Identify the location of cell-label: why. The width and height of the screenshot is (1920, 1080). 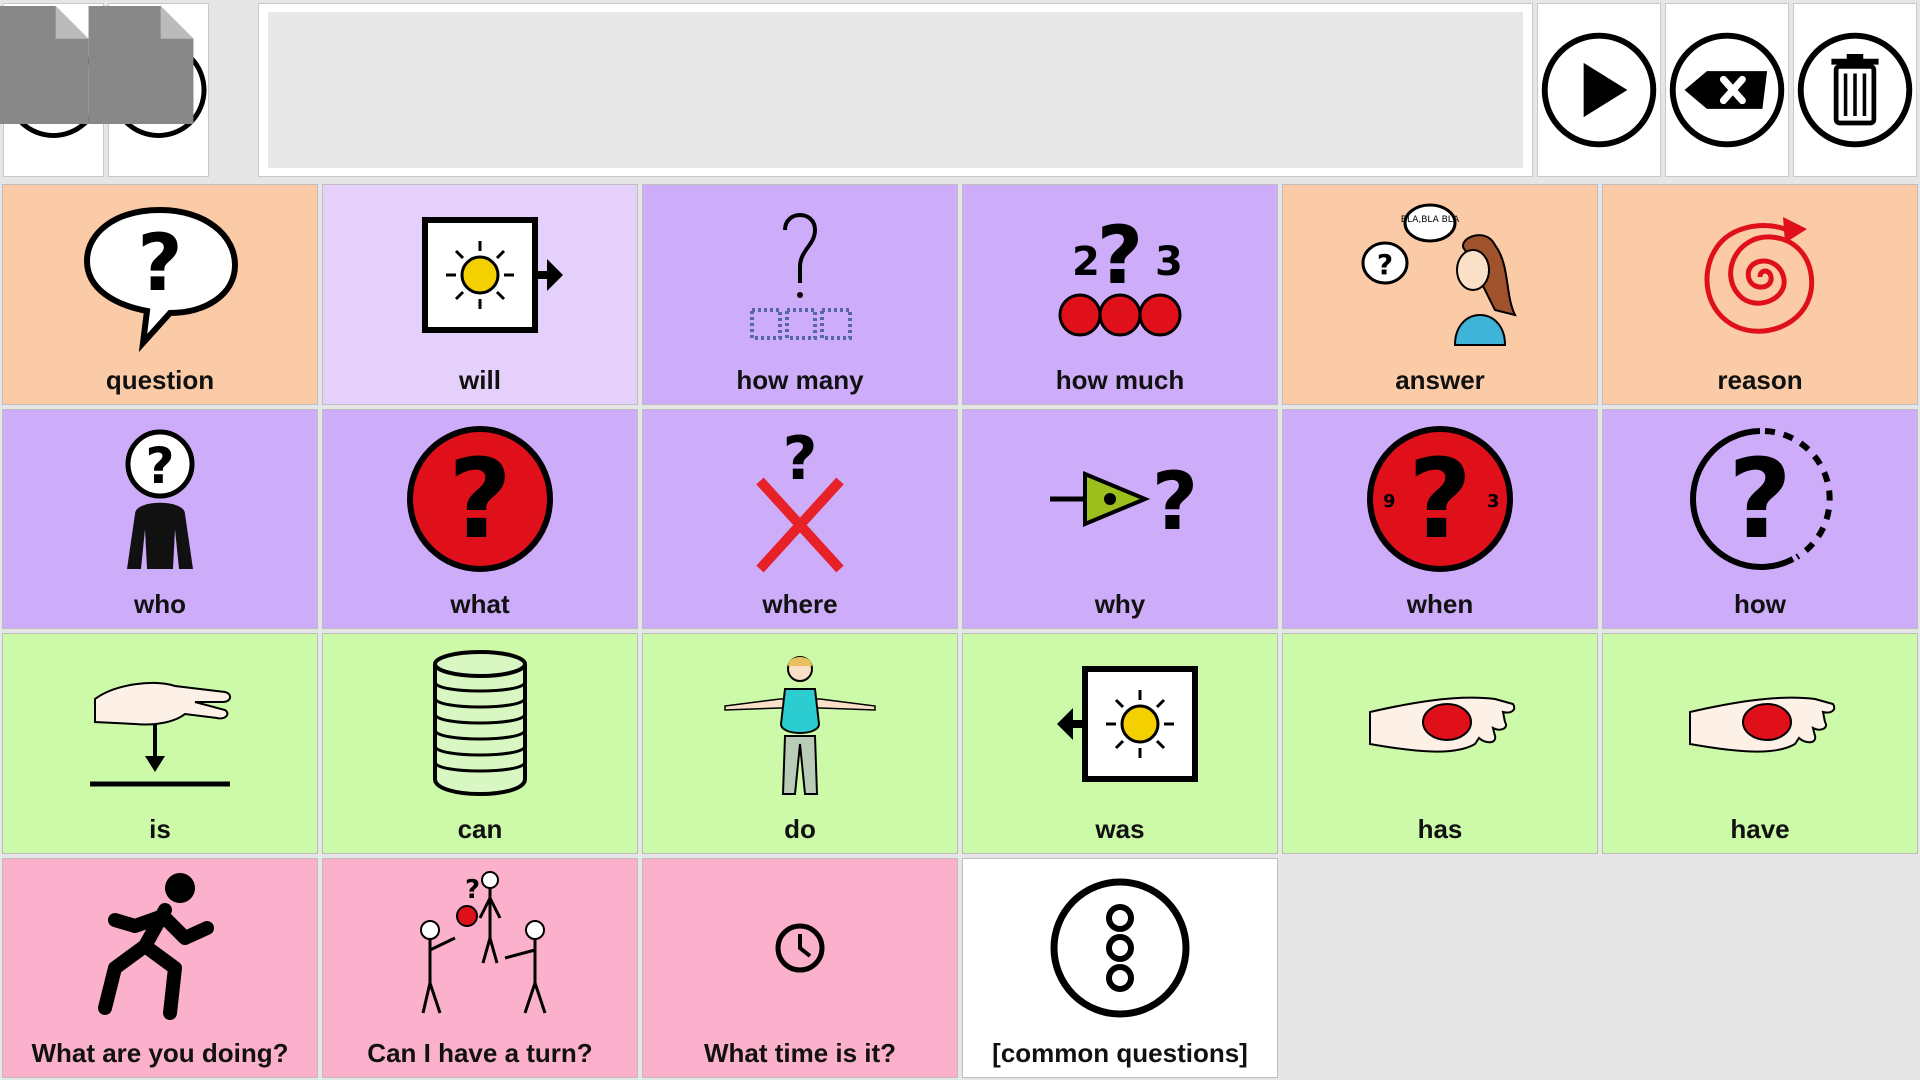
(1120, 604).